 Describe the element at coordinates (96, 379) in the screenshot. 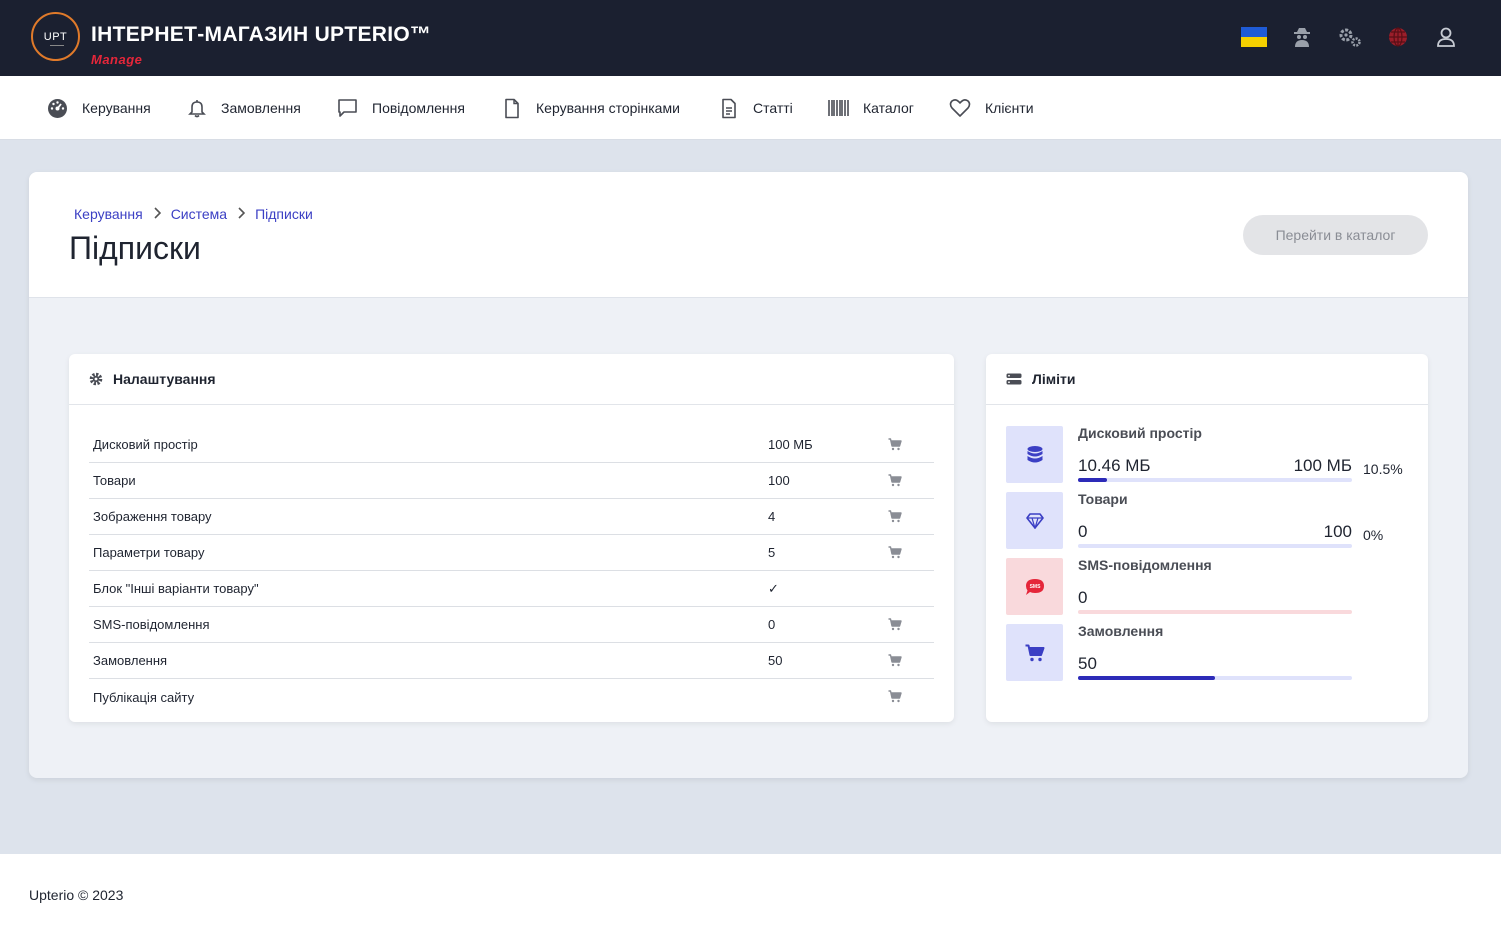

I see `gear-icon` at that location.